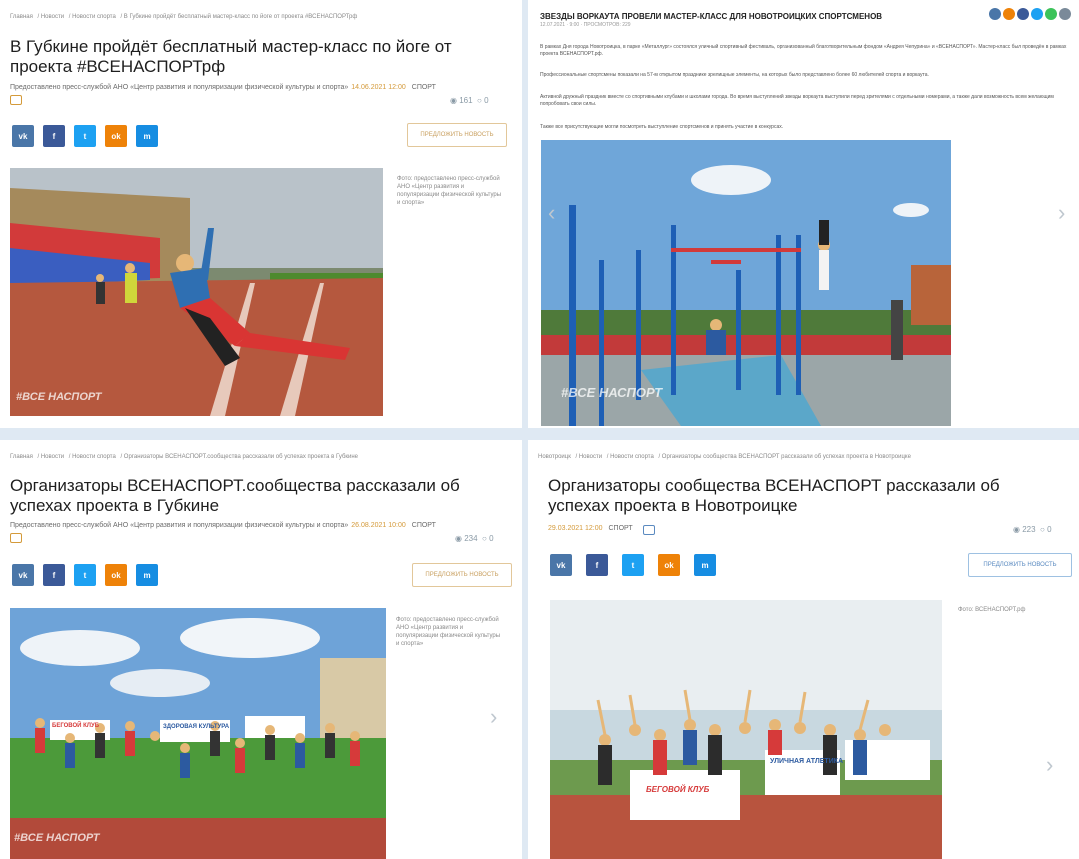 The width and height of the screenshot is (1079, 859). I want to click on vk-share-icon, so click(995, 14).